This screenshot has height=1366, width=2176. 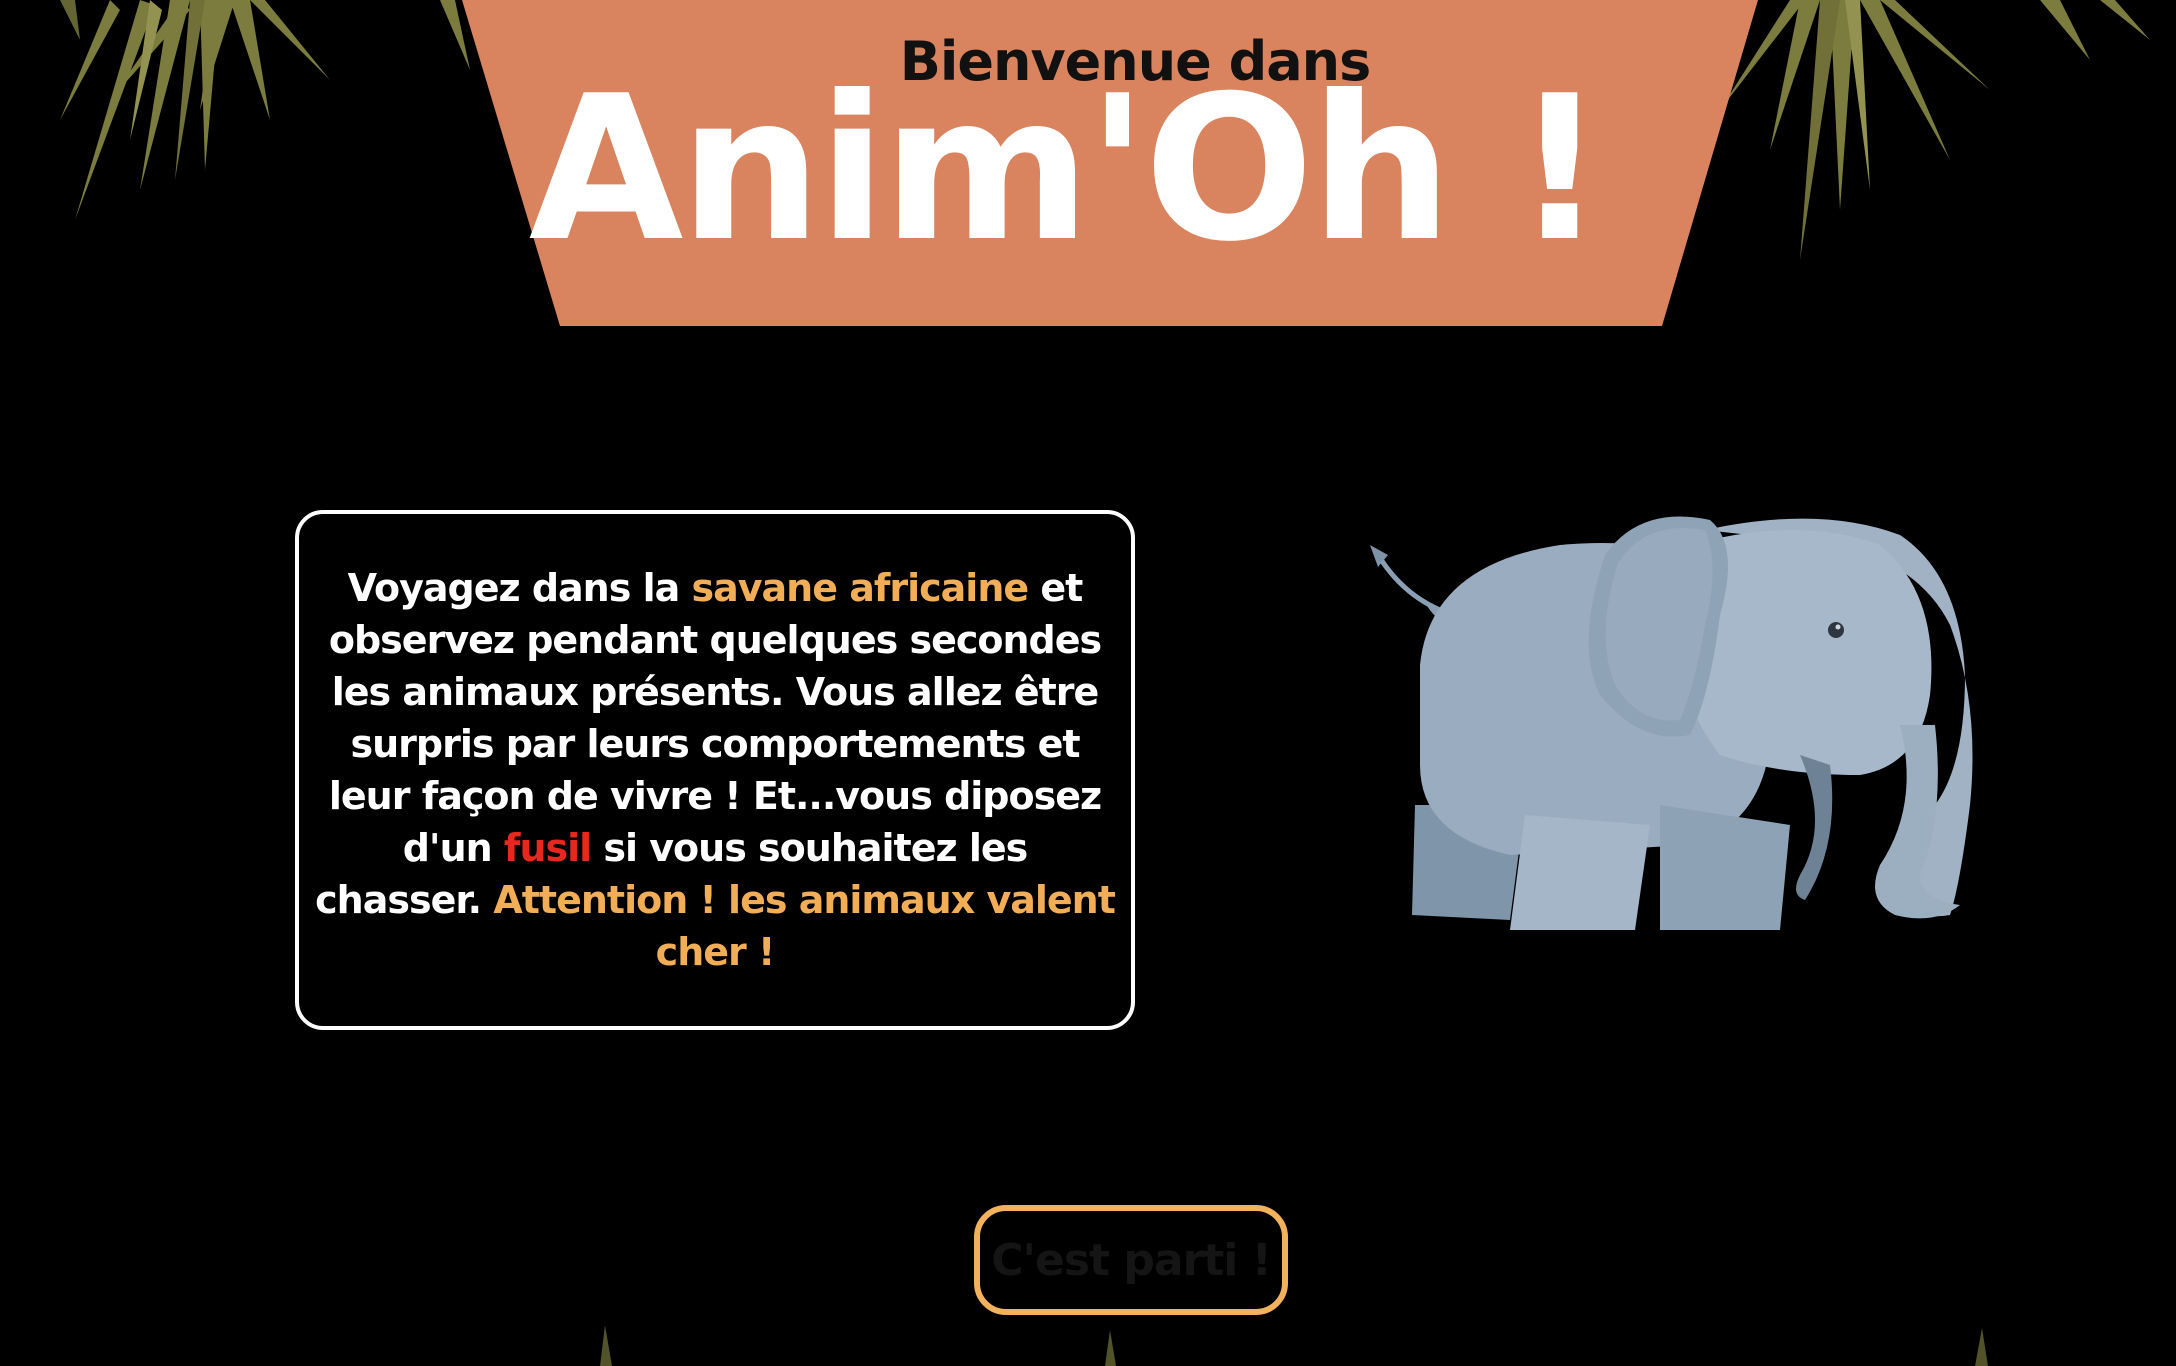 I want to click on savane-highlight: savane africaine, so click(x=860, y=588).